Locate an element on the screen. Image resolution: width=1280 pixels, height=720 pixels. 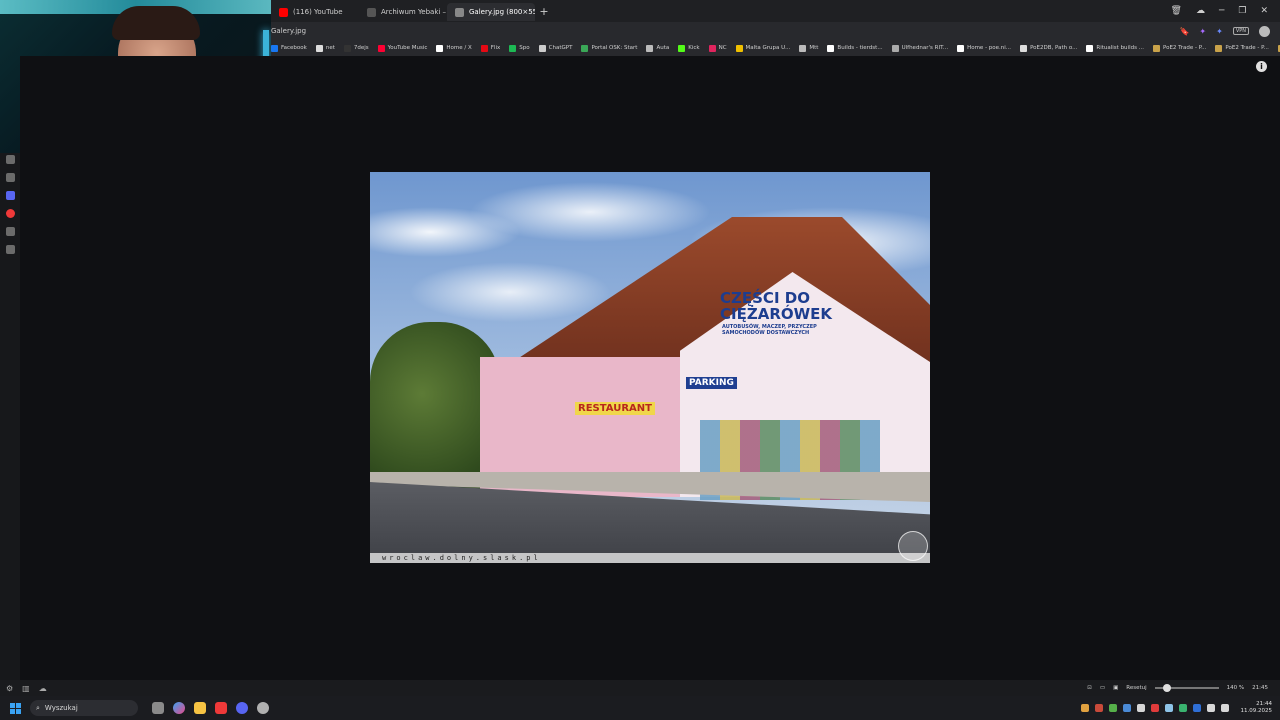
bookmark-item: Spo is located at coordinates (519, 48).